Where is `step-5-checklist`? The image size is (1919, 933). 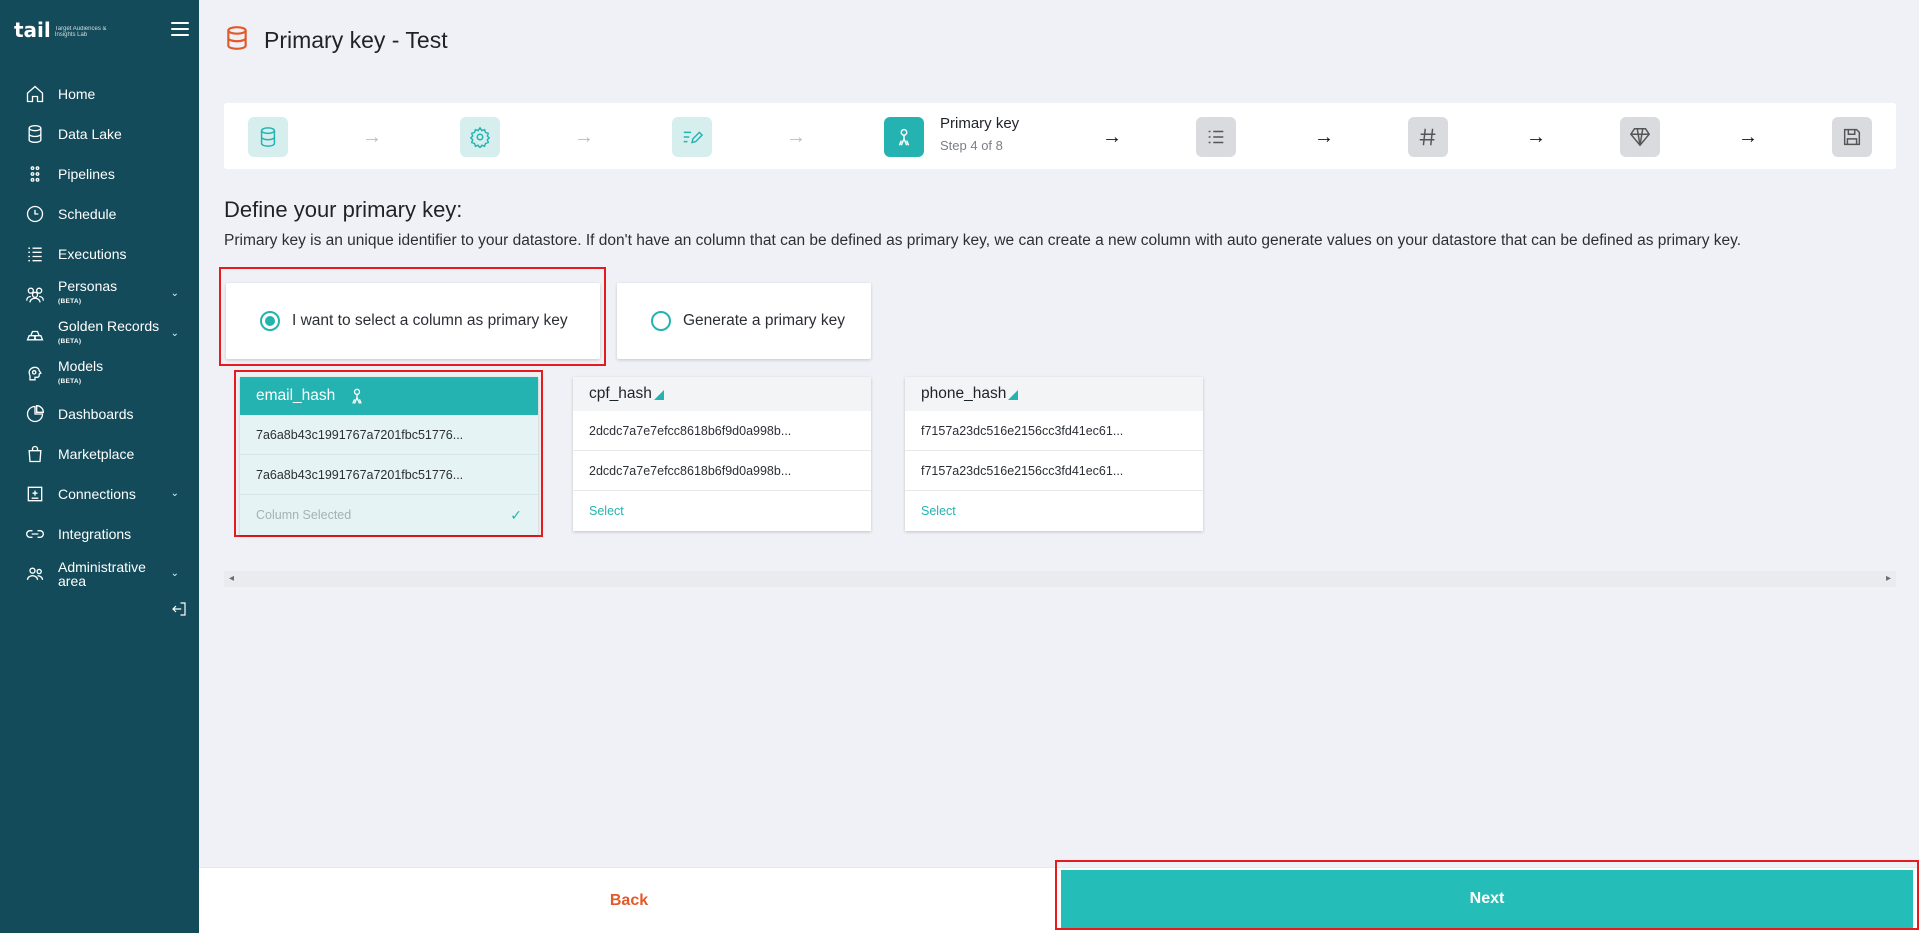
step-5-checklist is located at coordinates (1216, 137).